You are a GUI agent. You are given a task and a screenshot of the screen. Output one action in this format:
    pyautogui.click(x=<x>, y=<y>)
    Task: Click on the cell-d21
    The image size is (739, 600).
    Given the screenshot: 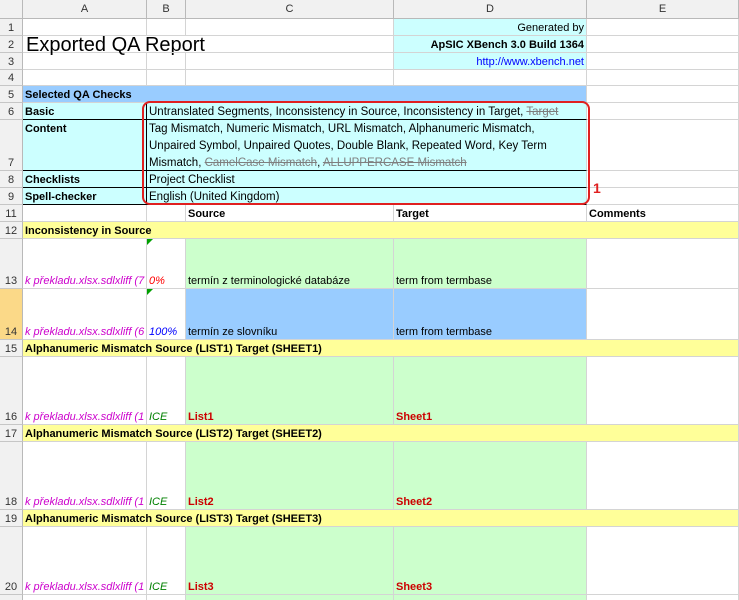 What is the action you would take?
    pyautogui.click(x=490, y=597)
    